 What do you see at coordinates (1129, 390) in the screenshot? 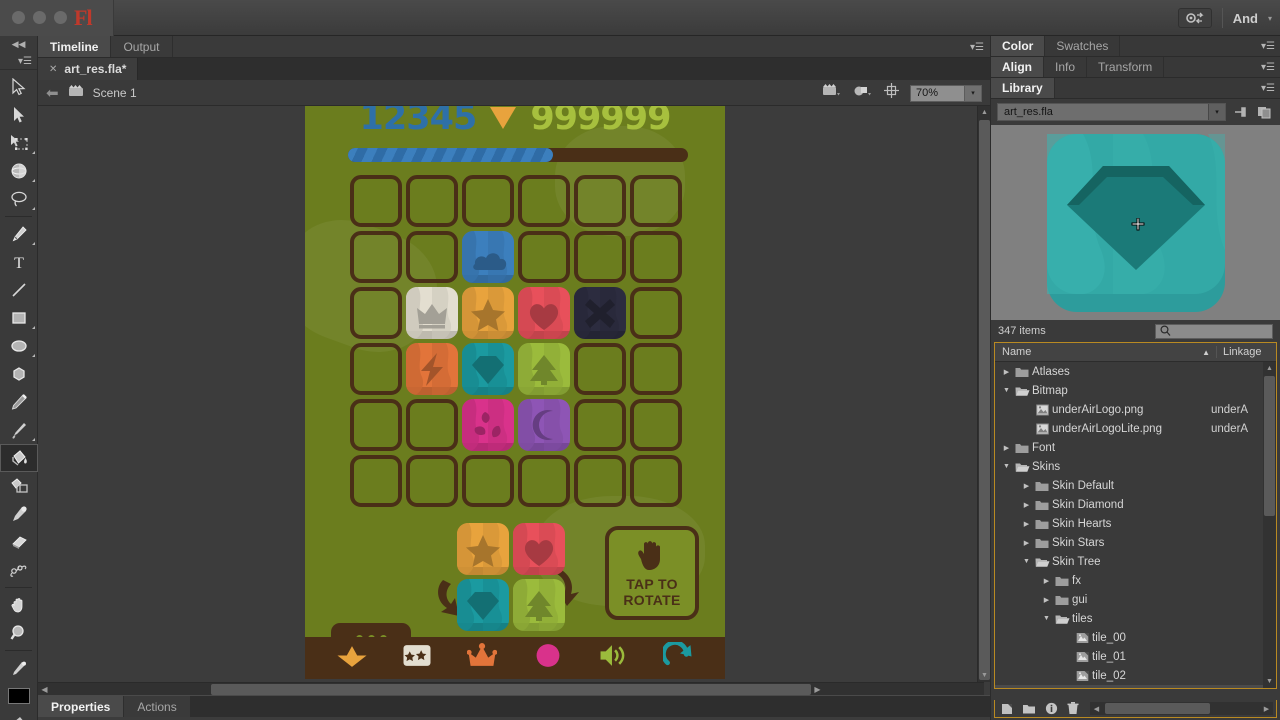
I see `library-row: ▼ Bitmap` at bounding box center [1129, 390].